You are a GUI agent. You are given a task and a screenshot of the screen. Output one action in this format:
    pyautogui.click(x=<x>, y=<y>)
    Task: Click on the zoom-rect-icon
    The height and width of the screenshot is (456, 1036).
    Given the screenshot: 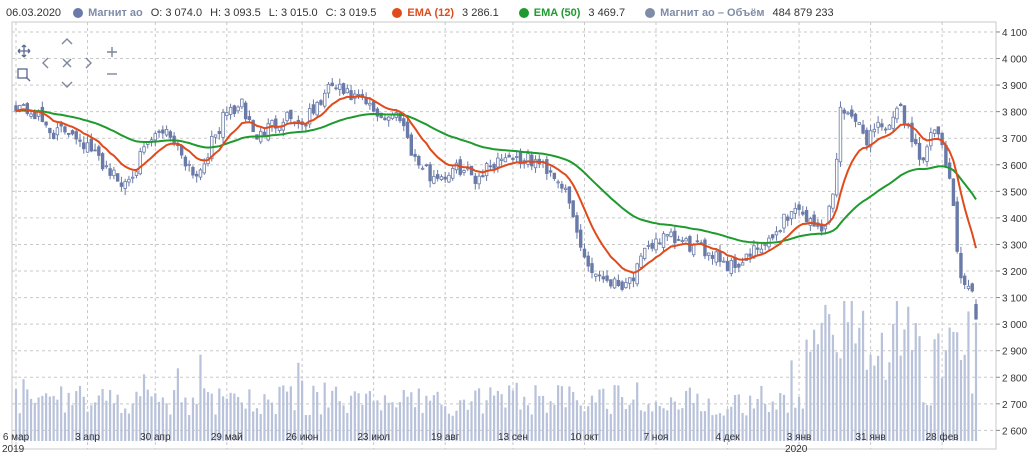 What is the action you would take?
    pyautogui.click(x=24, y=75)
    